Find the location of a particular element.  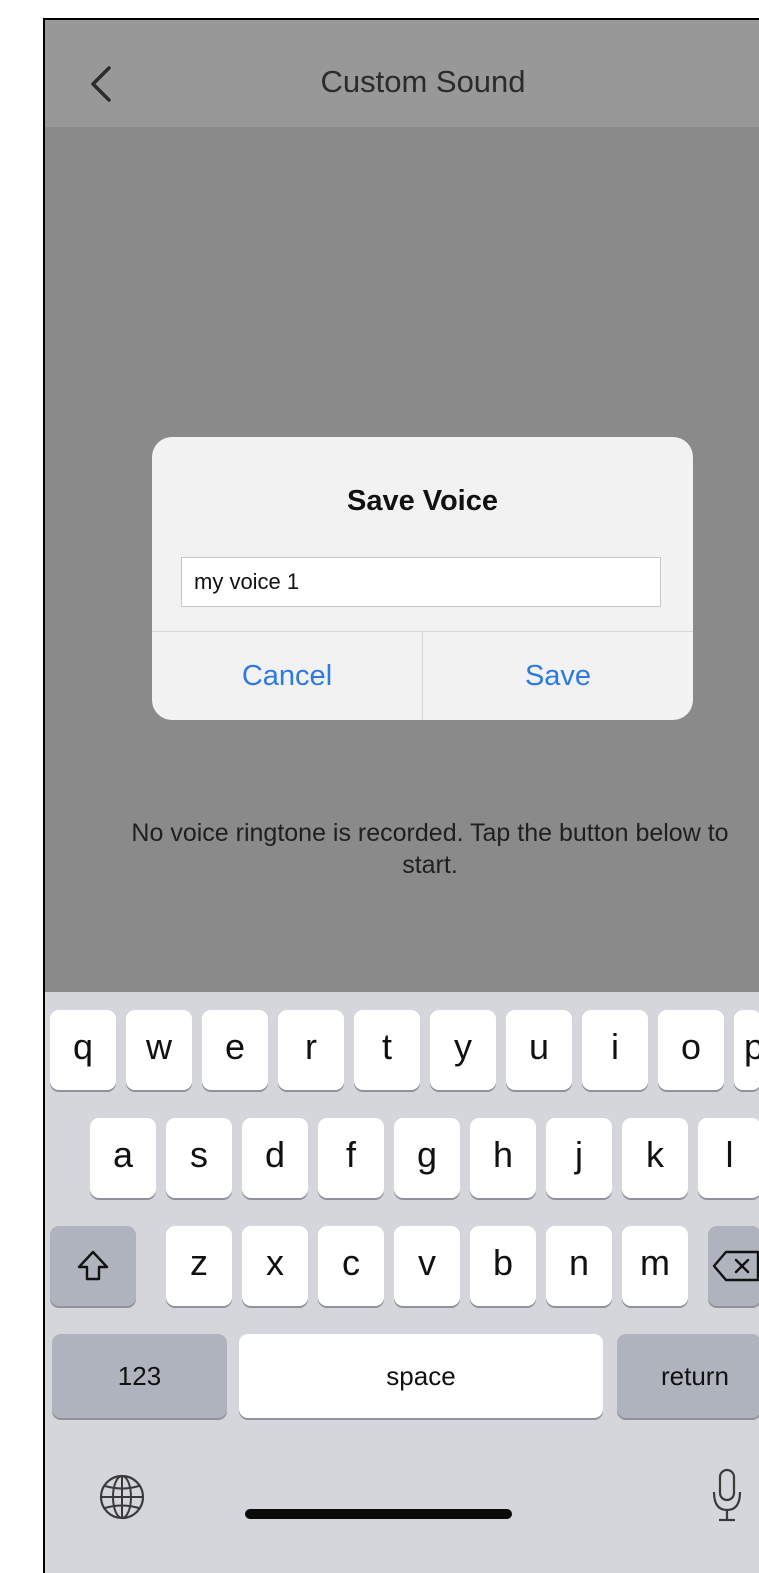

key-u: u is located at coordinates (539, 1050).